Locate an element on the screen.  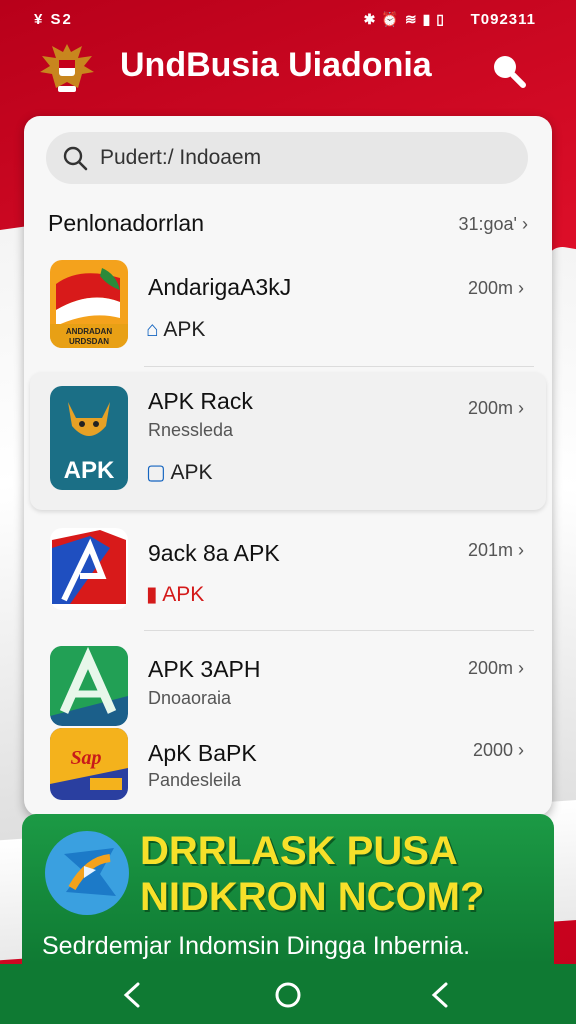
signal-icon: ▮ is located at coordinates (429, 19).